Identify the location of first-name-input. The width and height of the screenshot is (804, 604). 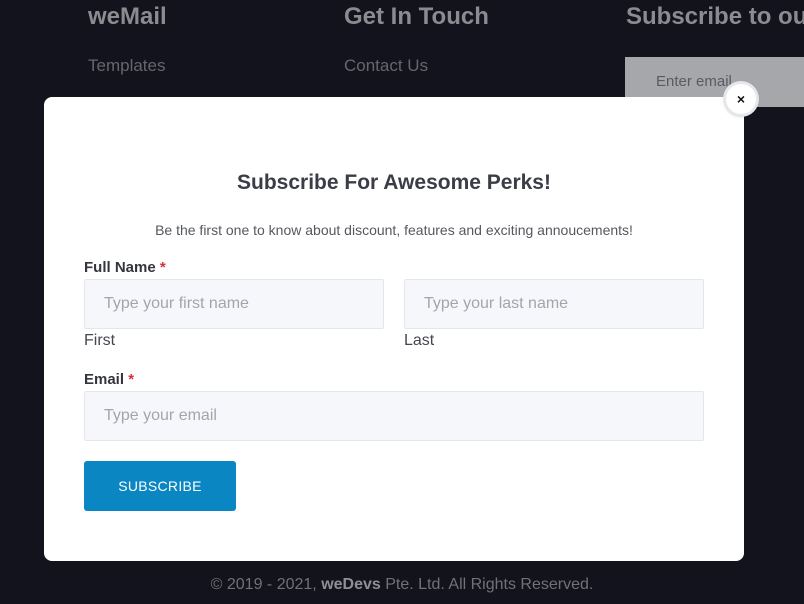
(234, 304).